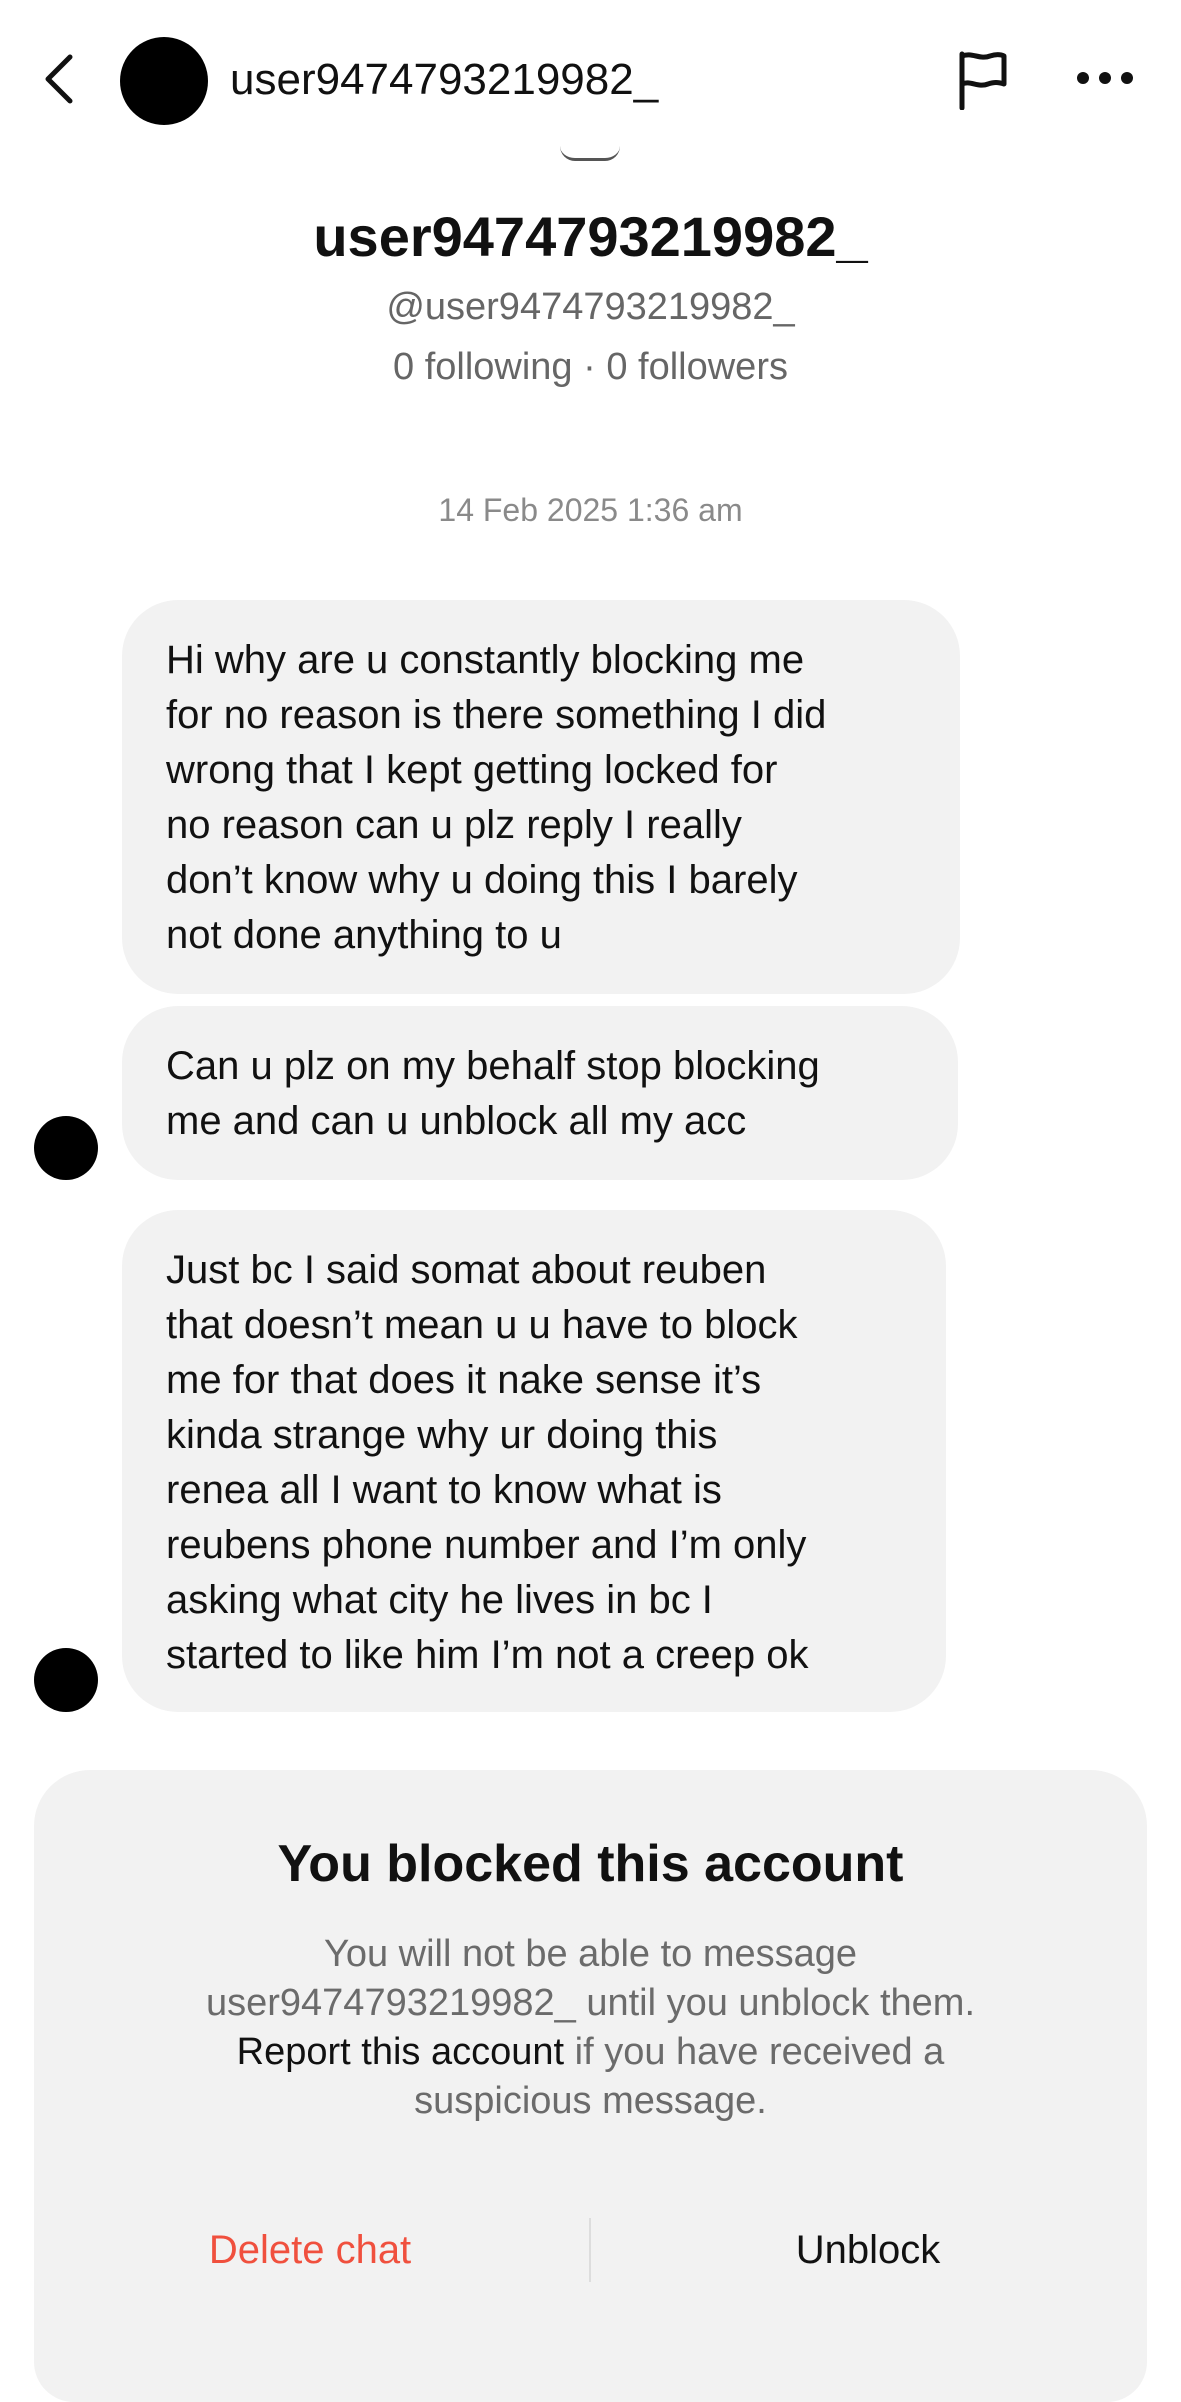 This screenshot has height=2402, width=1181. What do you see at coordinates (364, 935) in the screenshot?
I see `message-line: not done anything to u` at bounding box center [364, 935].